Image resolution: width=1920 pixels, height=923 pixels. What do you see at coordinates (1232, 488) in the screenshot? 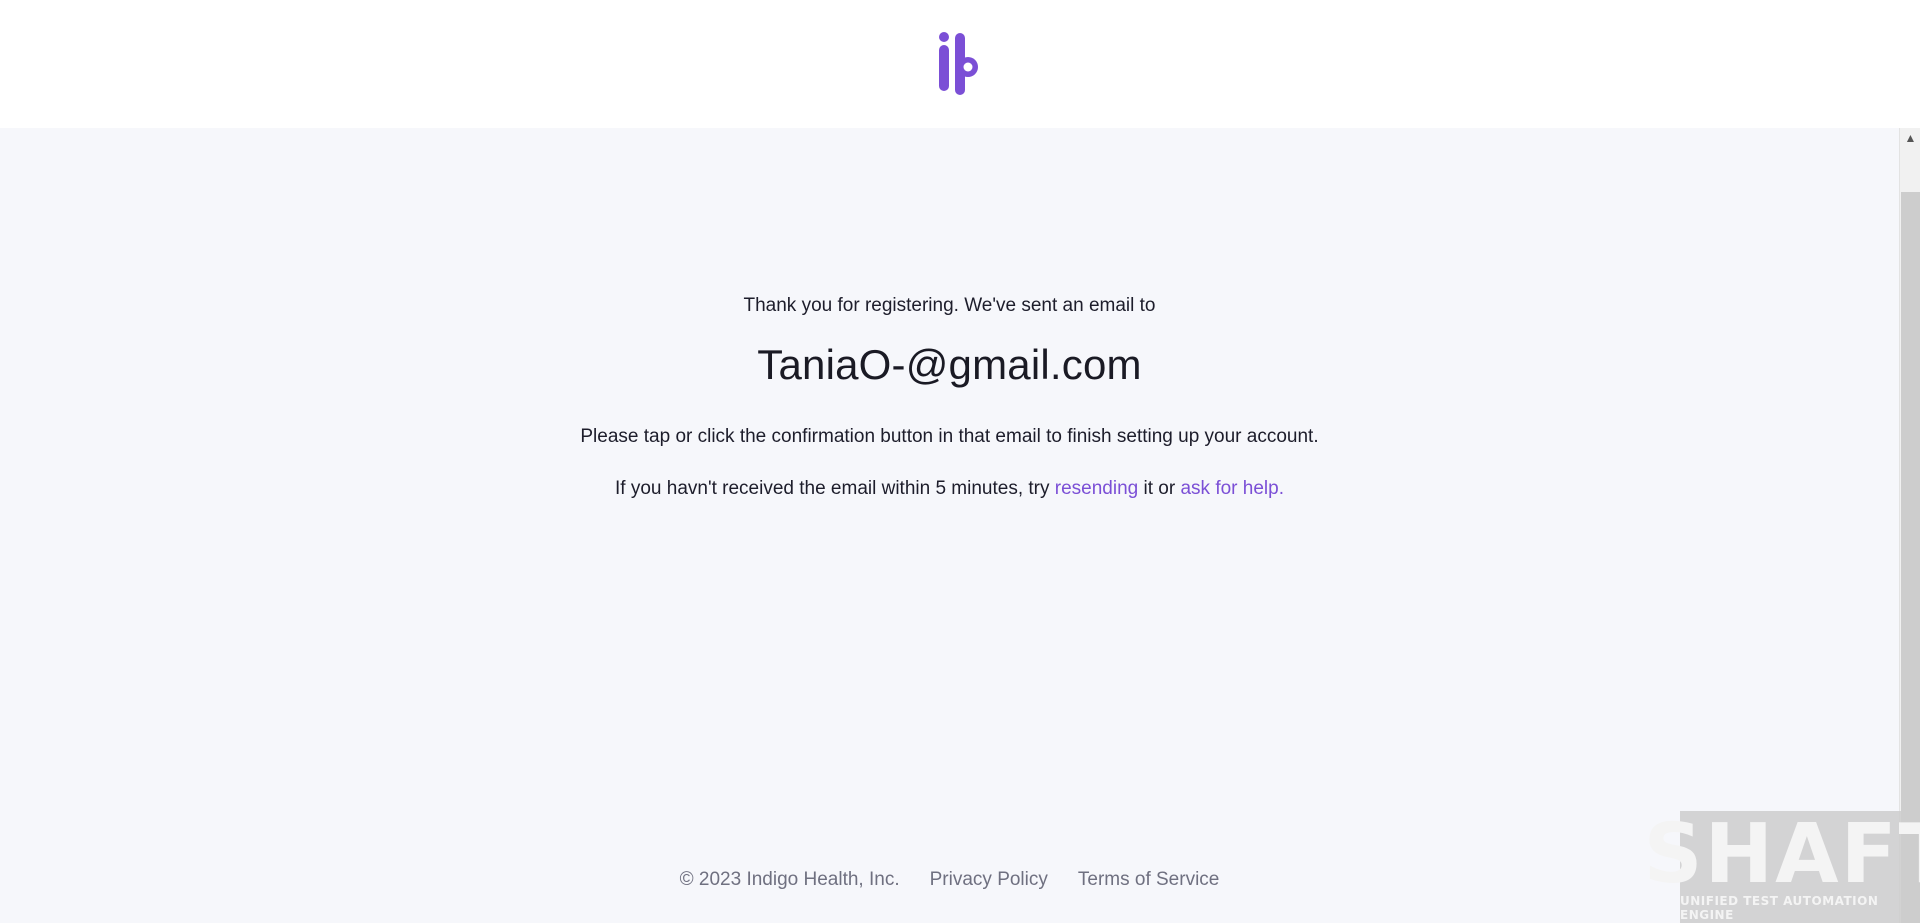
I see `ask-for-help-link: ask for help.` at bounding box center [1232, 488].